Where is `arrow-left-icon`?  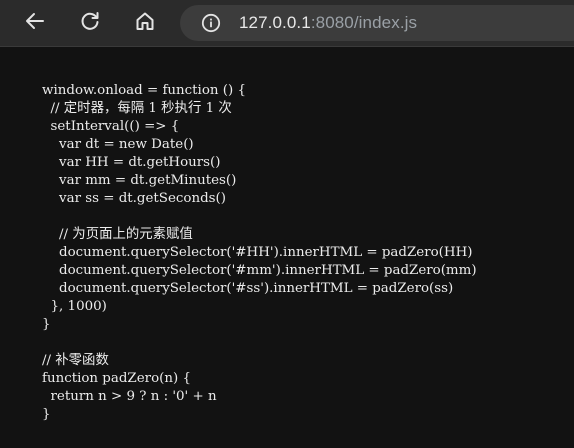 arrow-left-icon is located at coordinates (35, 23).